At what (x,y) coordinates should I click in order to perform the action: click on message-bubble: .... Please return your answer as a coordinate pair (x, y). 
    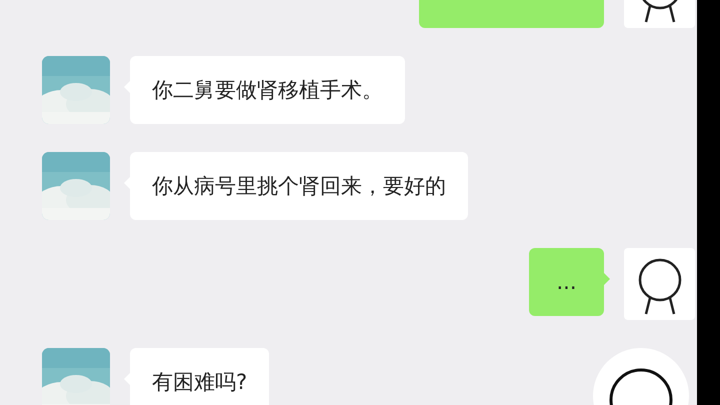
    Looking at the image, I should click on (566, 282).